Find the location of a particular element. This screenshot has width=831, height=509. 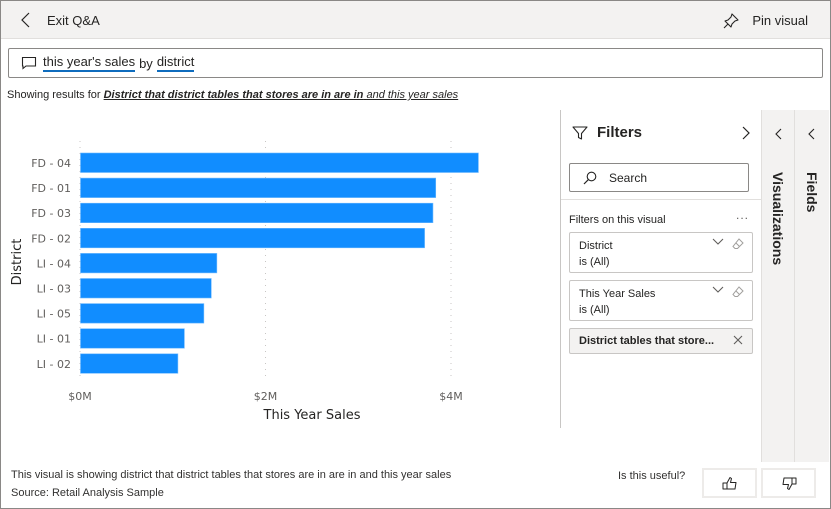

qa-term-recognized: this year's sales is located at coordinates (89, 63).